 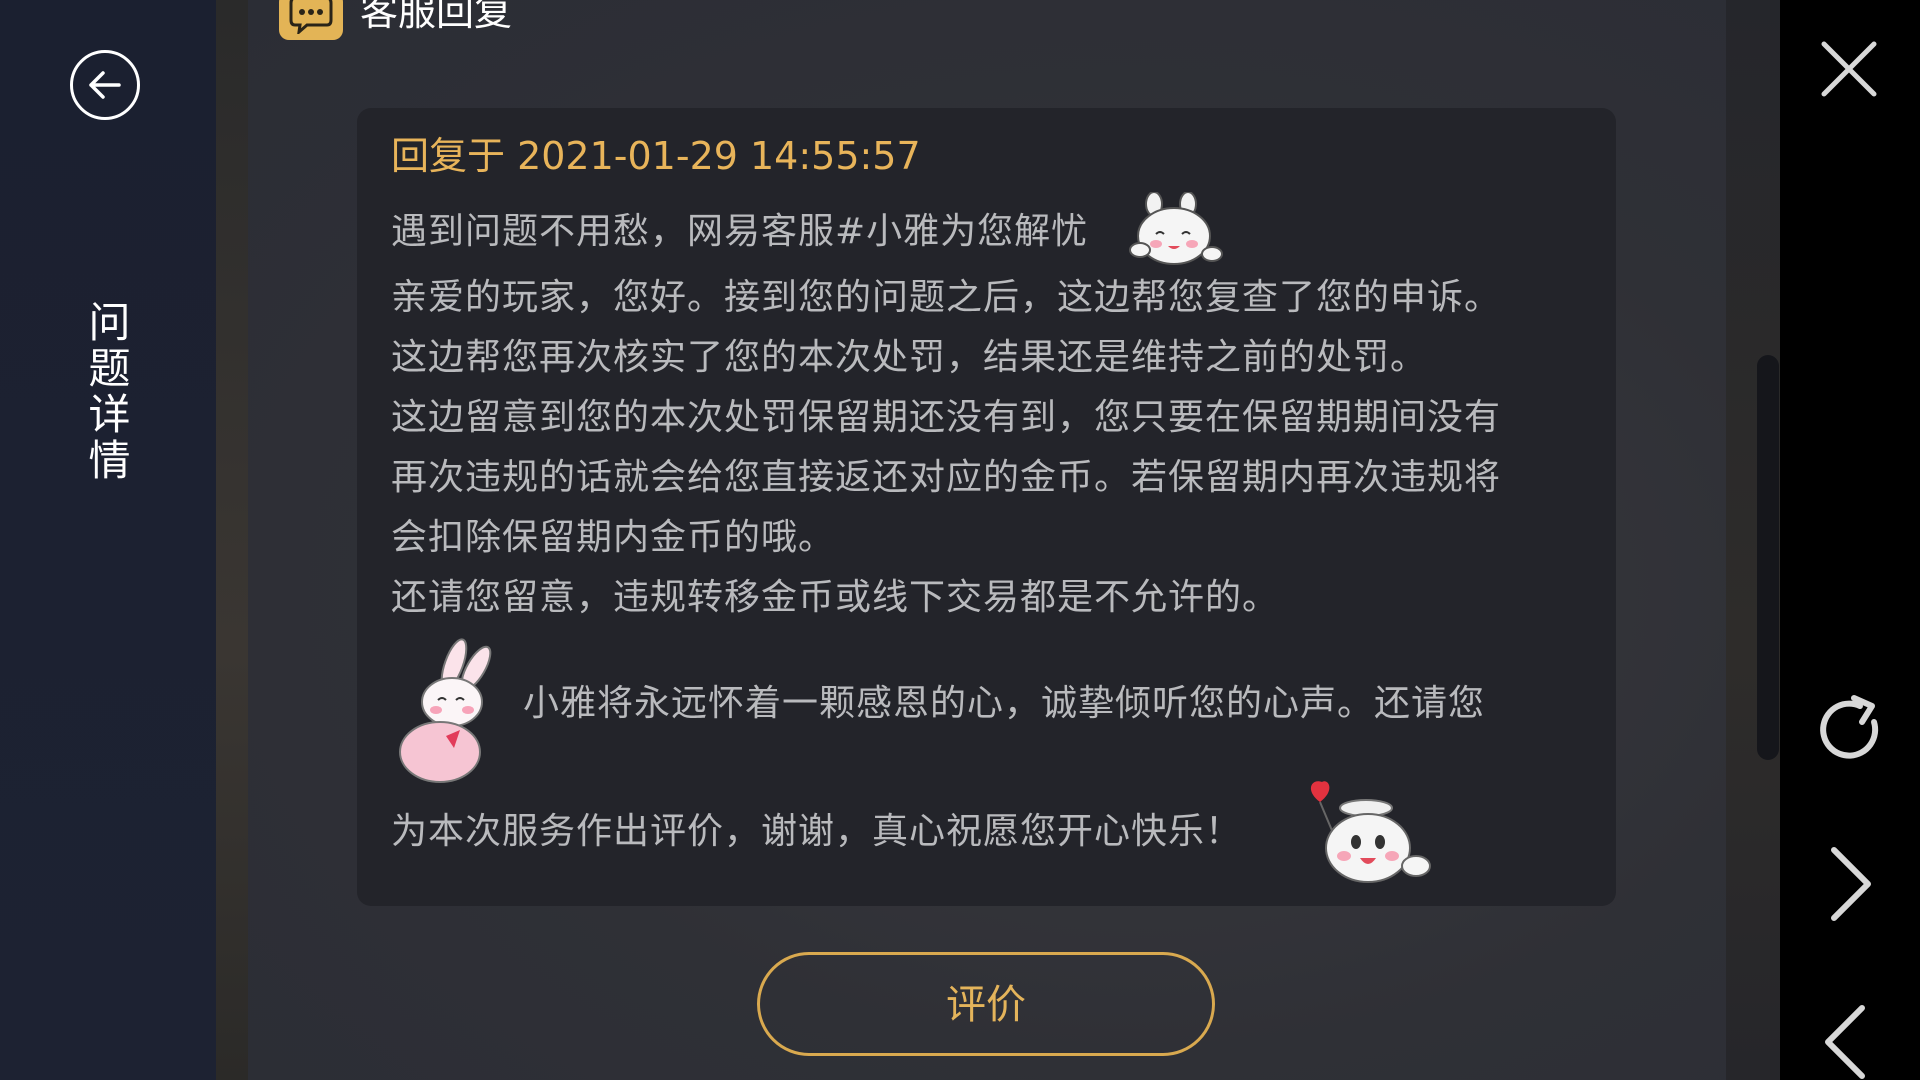 What do you see at coordinates (1768, 557) in the screenshot?
I see `scrollbar-thumb` at bounding box center [1768, 557].